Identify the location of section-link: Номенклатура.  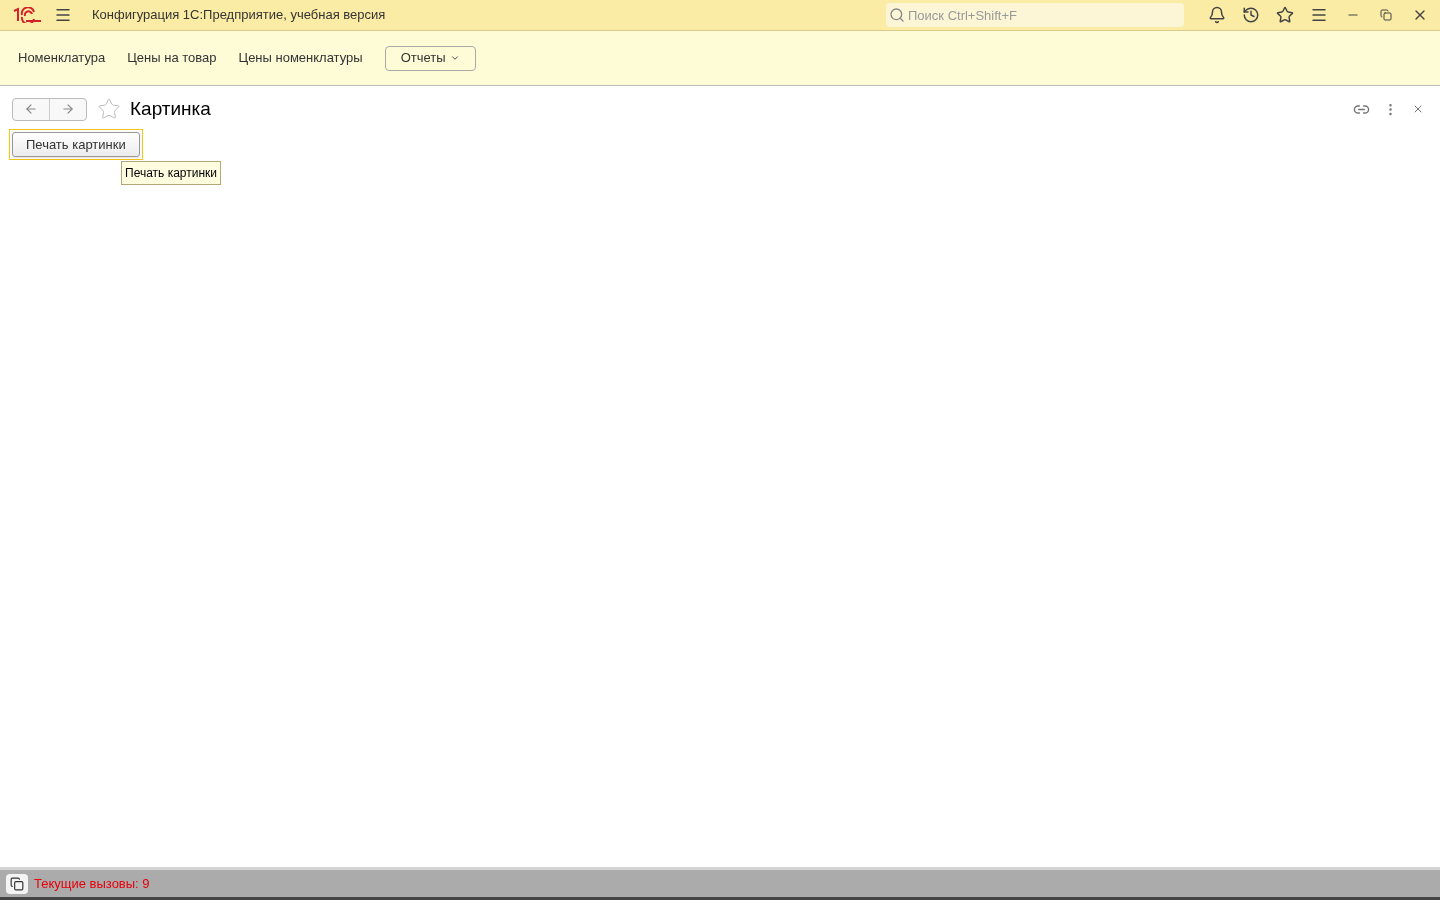
(62, 58).